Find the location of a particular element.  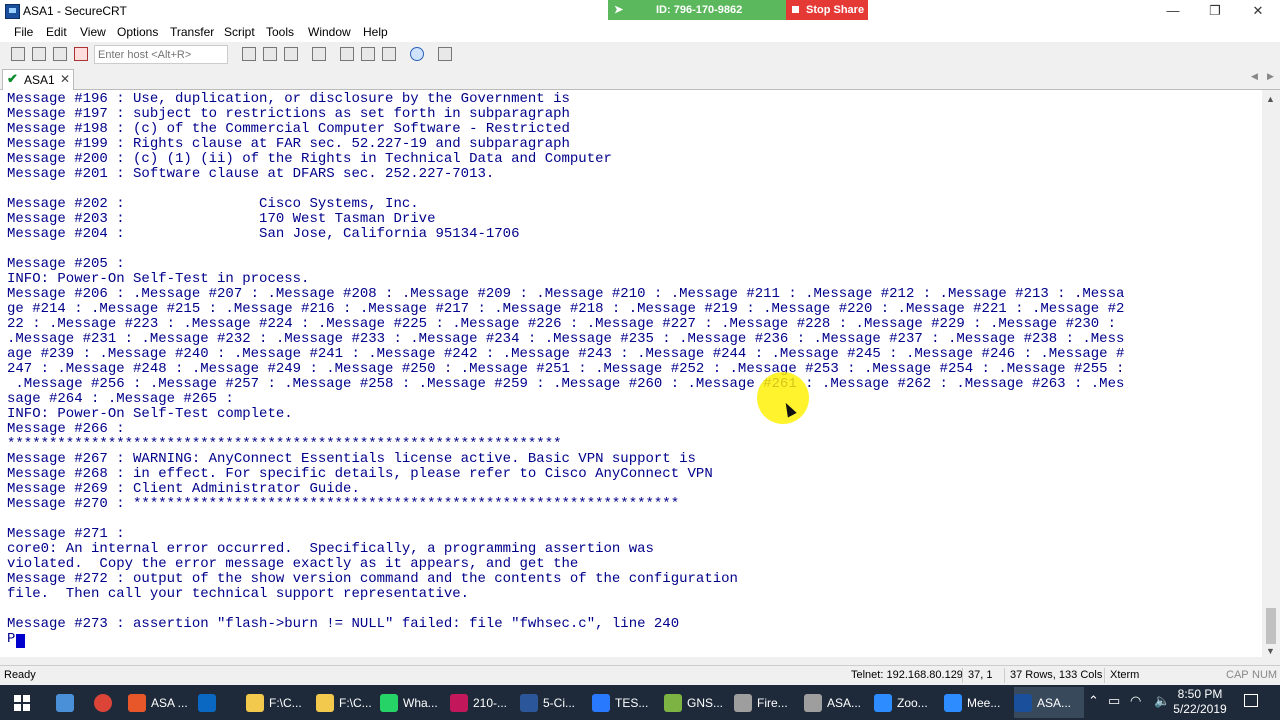

stop-share-label: Stop Share is located at coordinates (835, 10).